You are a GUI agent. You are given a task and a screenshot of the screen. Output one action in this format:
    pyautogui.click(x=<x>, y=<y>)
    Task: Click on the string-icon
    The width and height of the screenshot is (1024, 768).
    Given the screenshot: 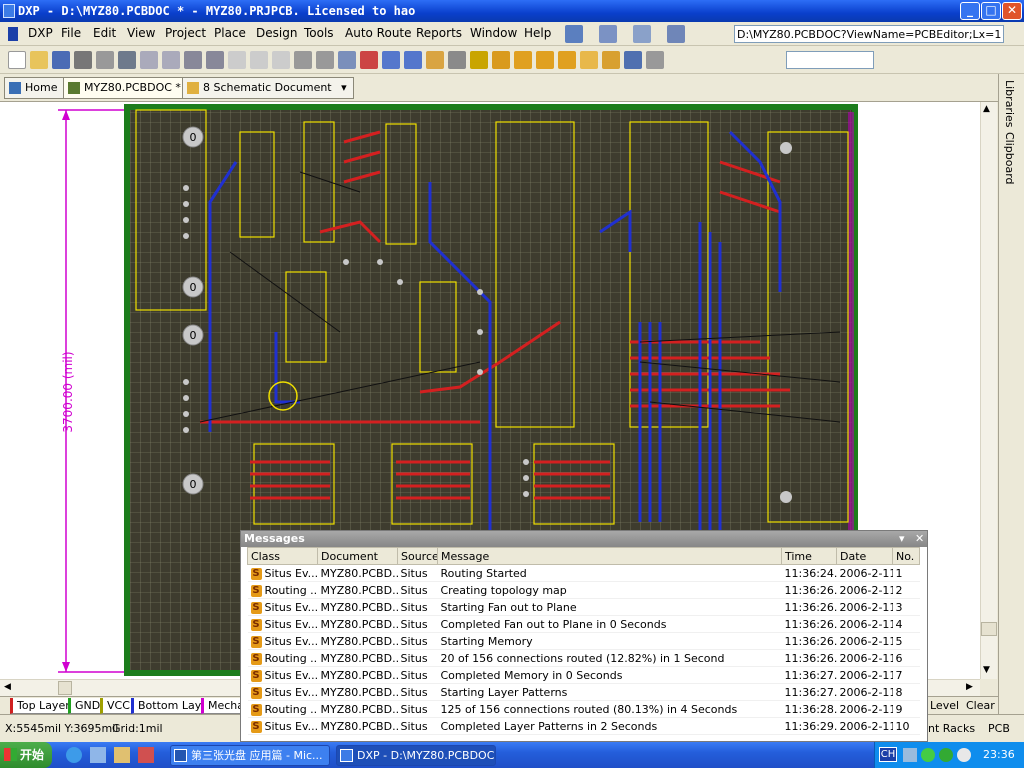 What is the action you would take?
    pyautogui.click(x=633, y=60)
    